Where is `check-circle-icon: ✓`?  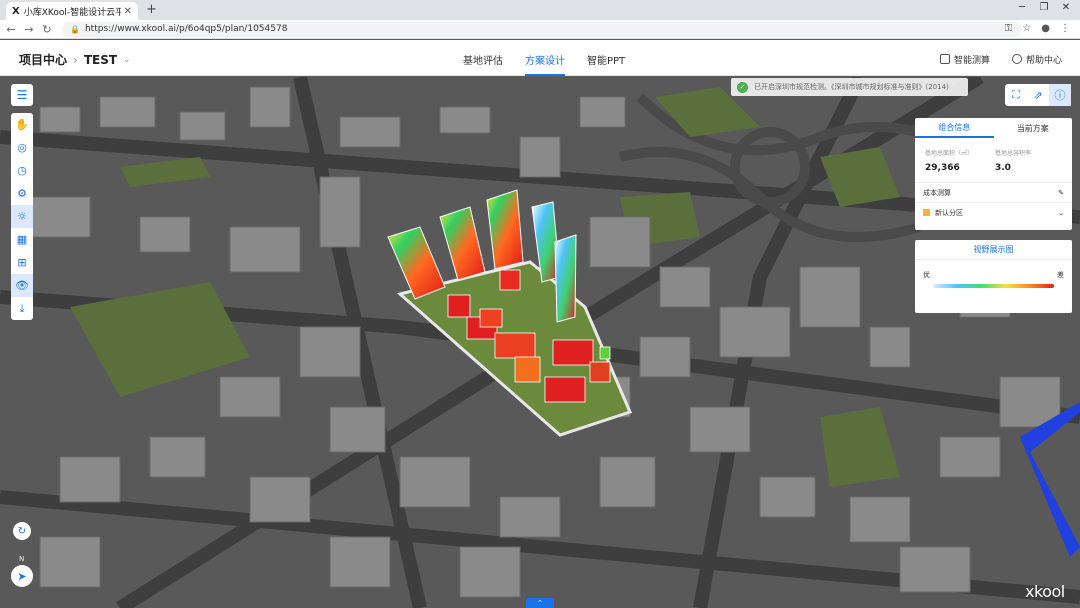 check-circle-icon: ✓ is located at coordinates (742, 87).